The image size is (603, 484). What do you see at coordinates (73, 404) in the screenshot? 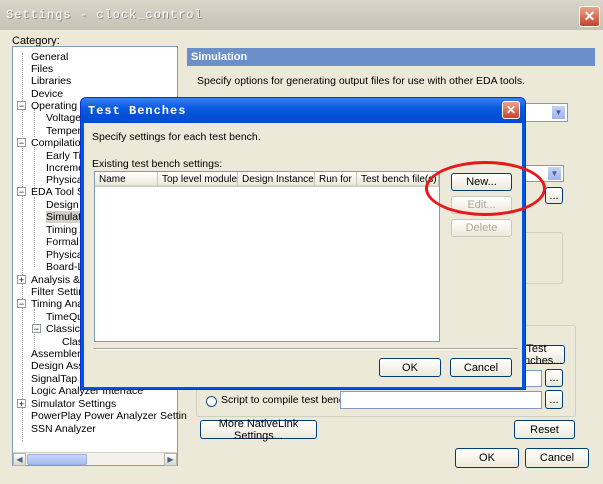
I see `tree-item-simulator-settings: Simulator Settings` at bounding box center [73, 404].